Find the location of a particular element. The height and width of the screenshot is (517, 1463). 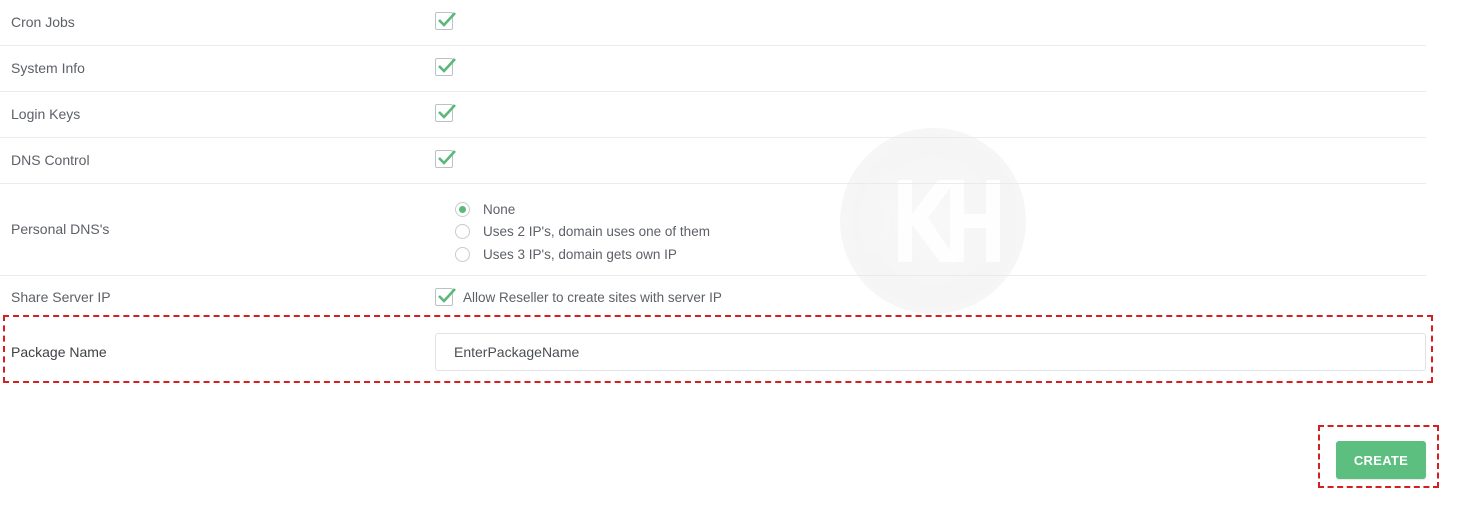

radio-selected-icon is located at coordinates (462, 209).